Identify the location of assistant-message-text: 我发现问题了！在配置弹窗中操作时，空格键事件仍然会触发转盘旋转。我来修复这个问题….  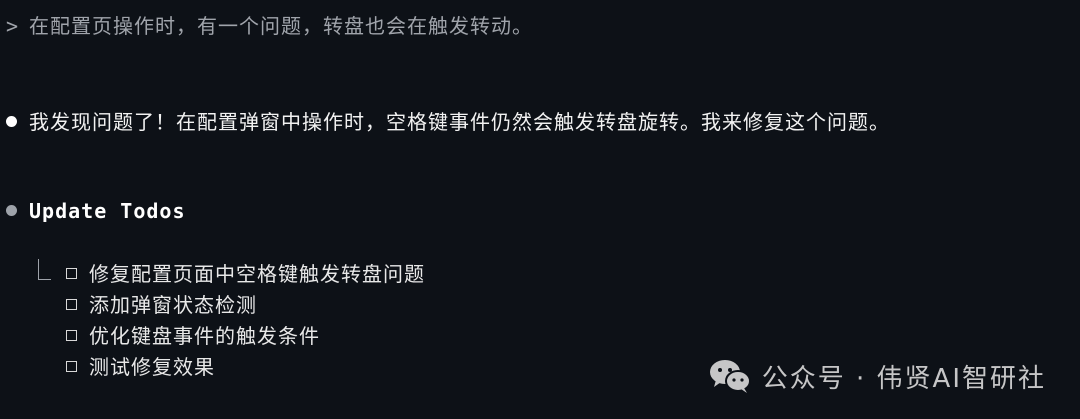
(459, 122).